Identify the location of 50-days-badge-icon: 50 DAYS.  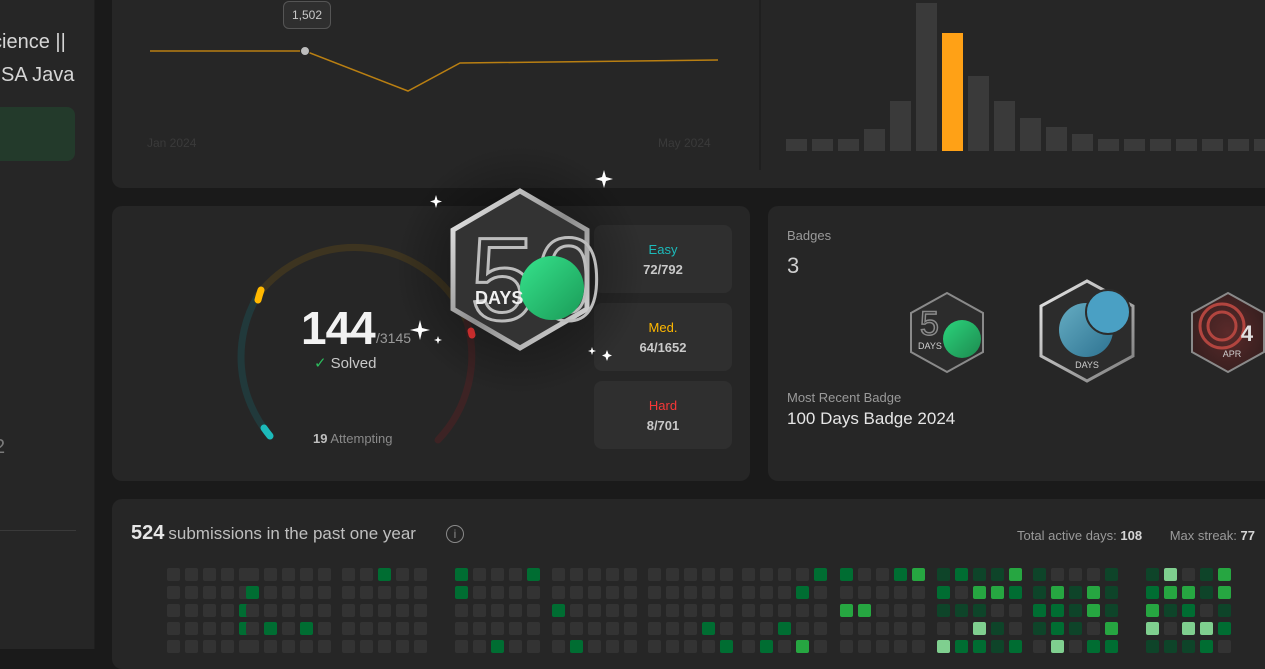
(526, 269).